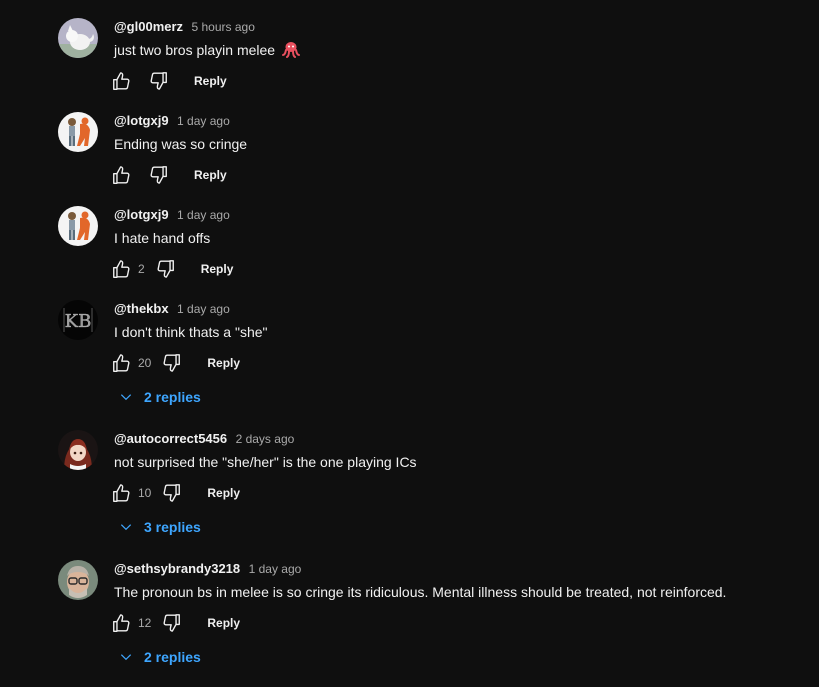 This screenshot has width=819, height=687. Describe the element at coordinates (177, 568) in the screenshot. I see `comment-author: @sethsybrandy3218` at that location.